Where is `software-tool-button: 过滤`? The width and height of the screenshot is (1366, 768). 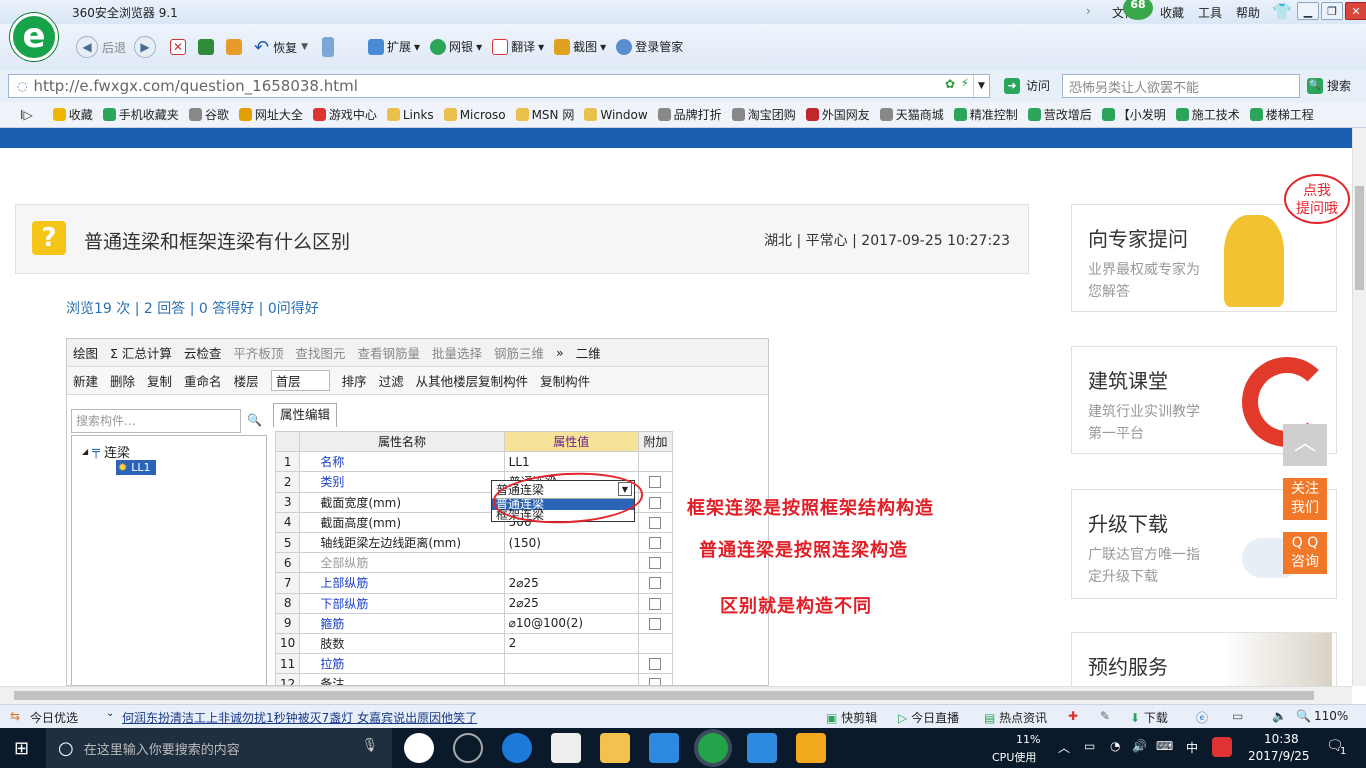 software-tool-button: 过滤 is located at coordinates (391, 380).